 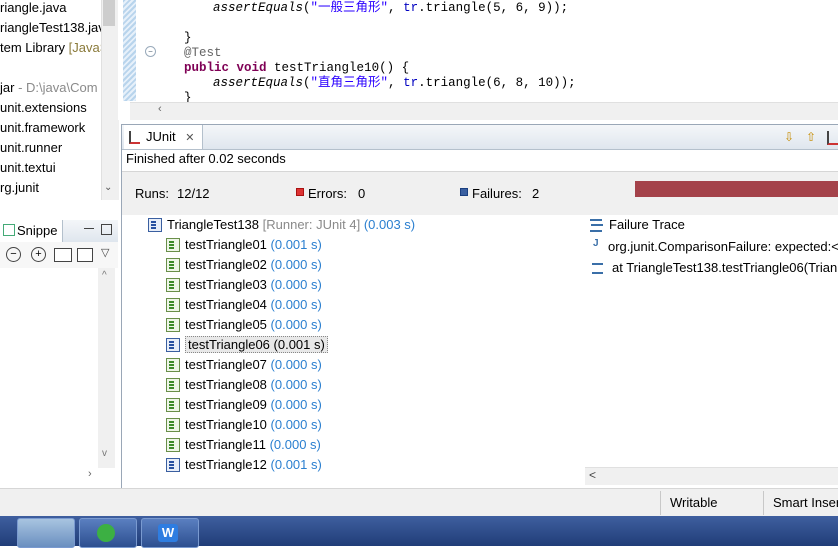 I want to click on code-line: @Test, so click(x=203, y=53).